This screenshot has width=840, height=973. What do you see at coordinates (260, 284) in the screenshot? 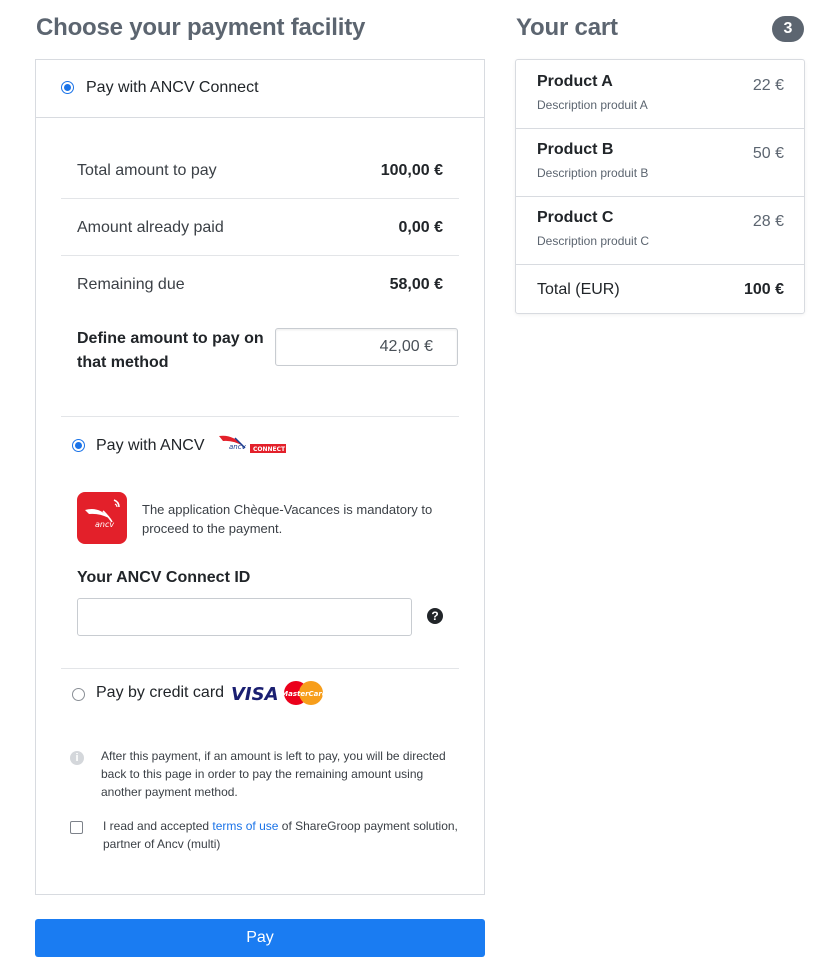
I see `remaining-due-row: Remaining due 58,00 €` at bounding box center [260, 284].